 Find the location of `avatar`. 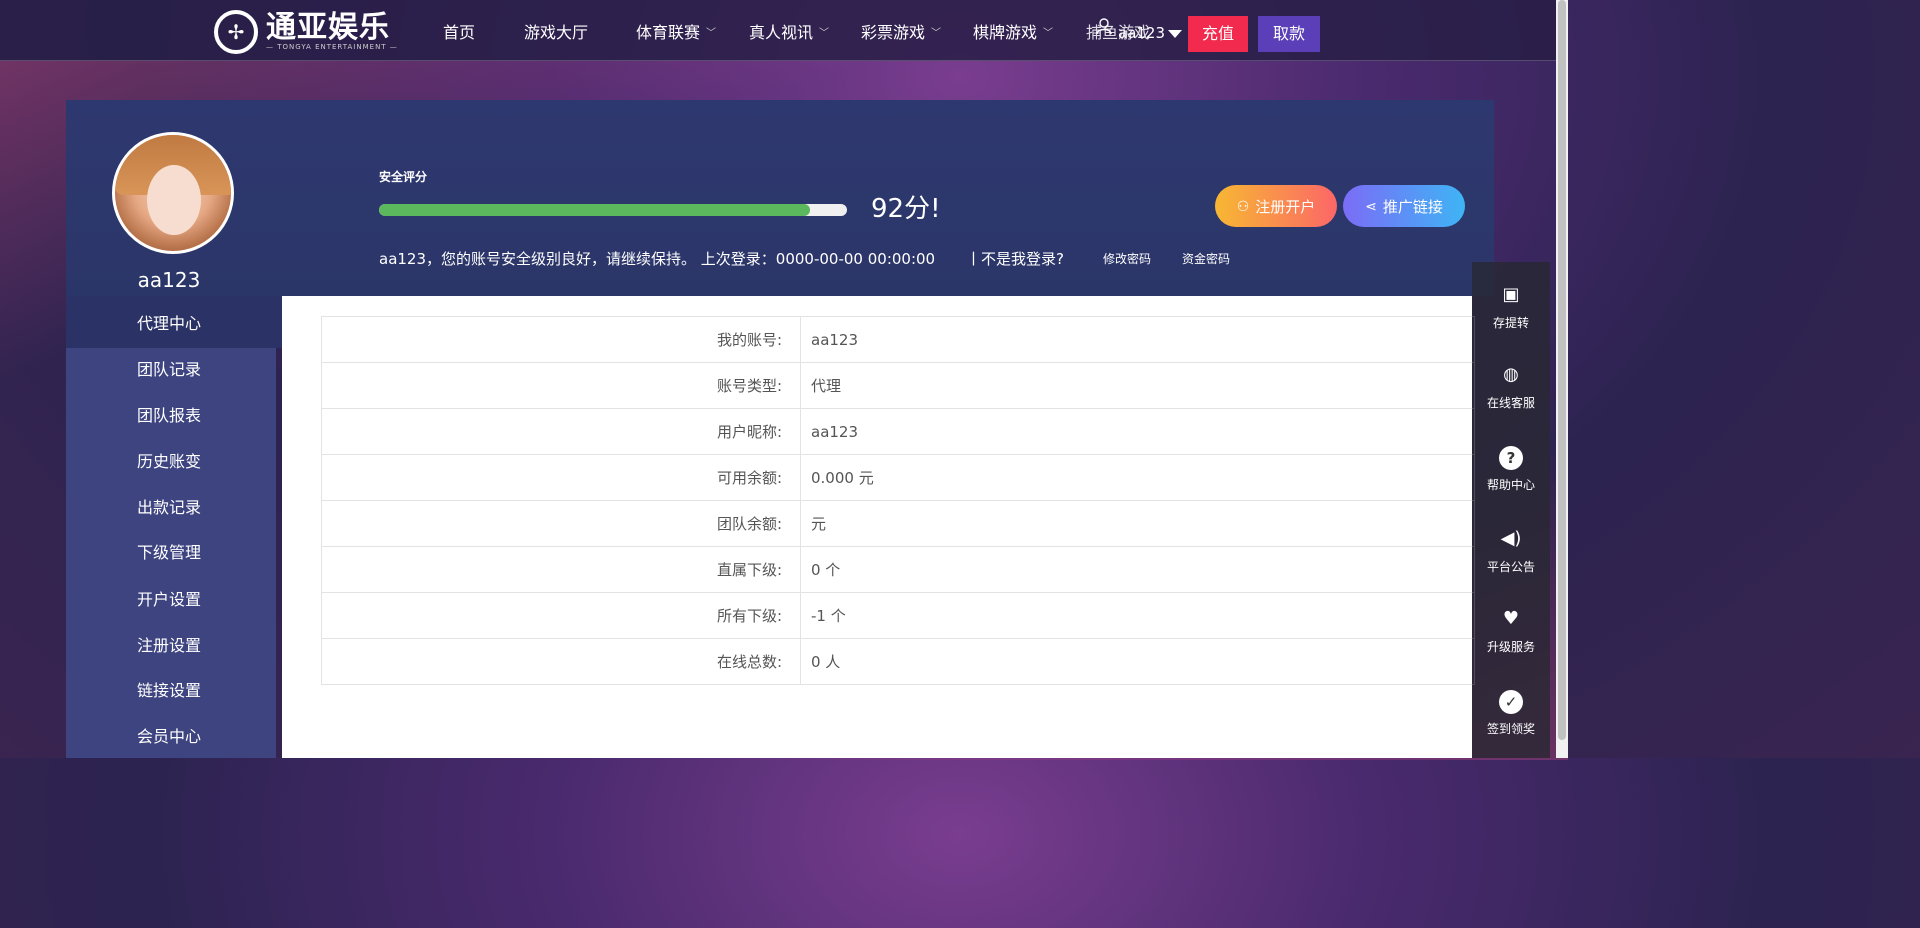

avatar is located at coordinates (173, 193).